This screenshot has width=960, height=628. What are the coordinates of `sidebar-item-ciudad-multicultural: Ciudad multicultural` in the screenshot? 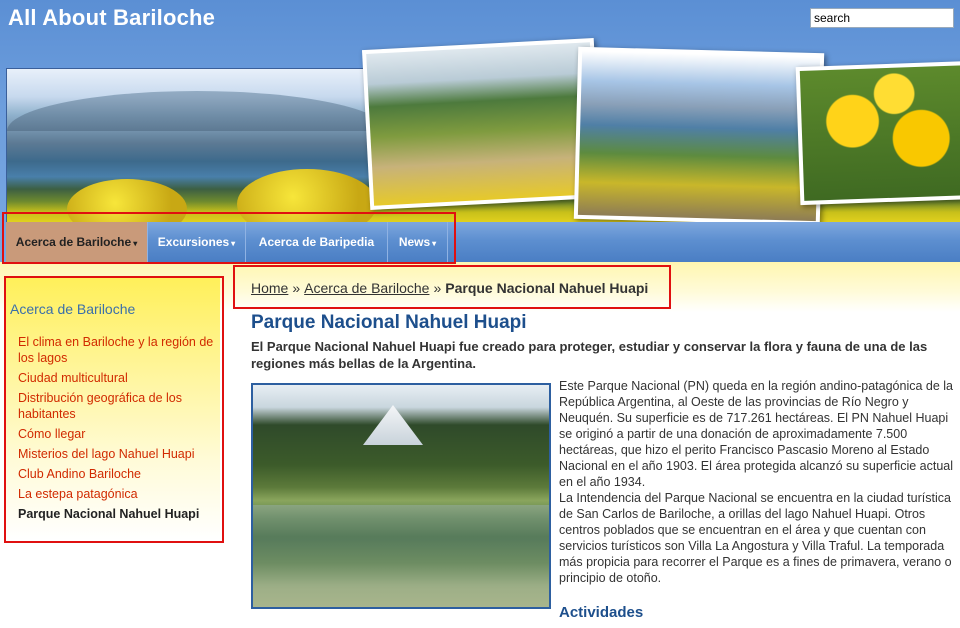 It's located at (116, 378).